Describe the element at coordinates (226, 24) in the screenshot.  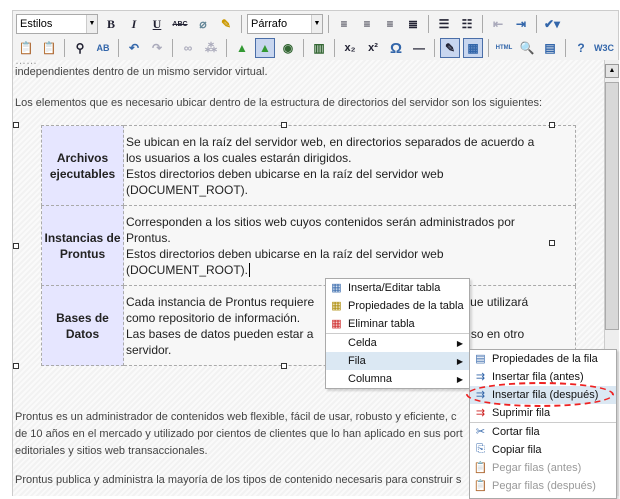
I see `cleanup-brush-icon: ✎` at that location.